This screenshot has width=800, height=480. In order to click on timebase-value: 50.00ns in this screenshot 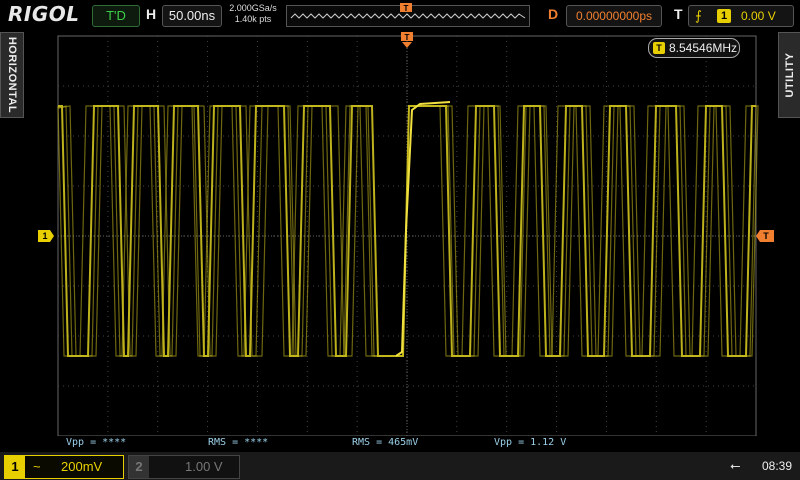, I will do `click(192, 16)`.